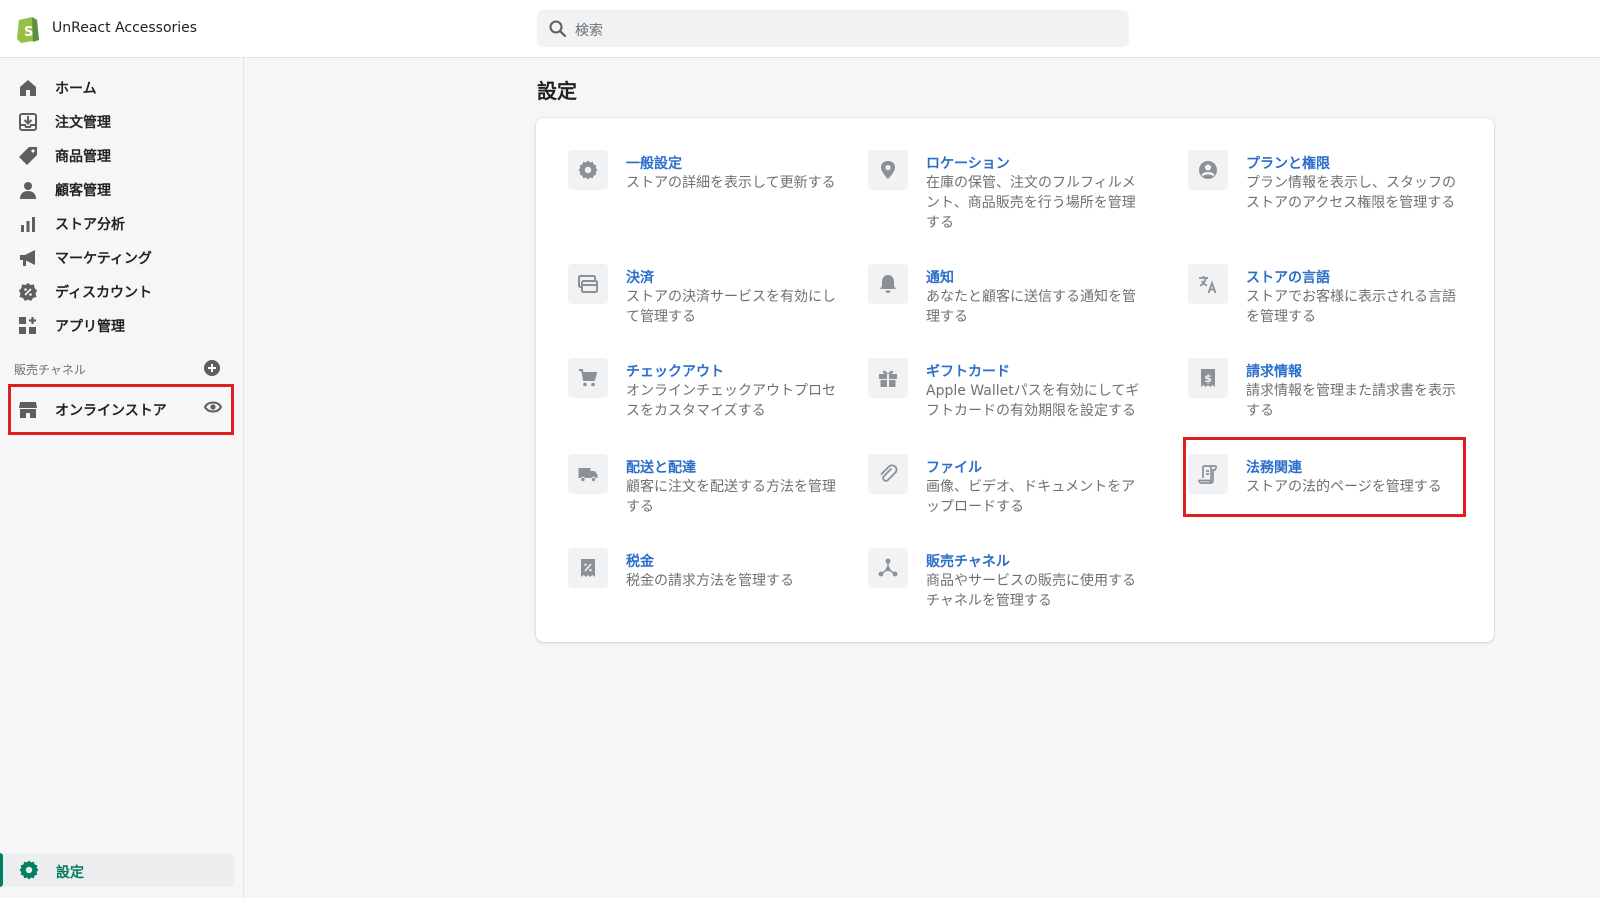 This screenshot has height=898, width=1600. I want to click on channels-icon, so click(888, 567).